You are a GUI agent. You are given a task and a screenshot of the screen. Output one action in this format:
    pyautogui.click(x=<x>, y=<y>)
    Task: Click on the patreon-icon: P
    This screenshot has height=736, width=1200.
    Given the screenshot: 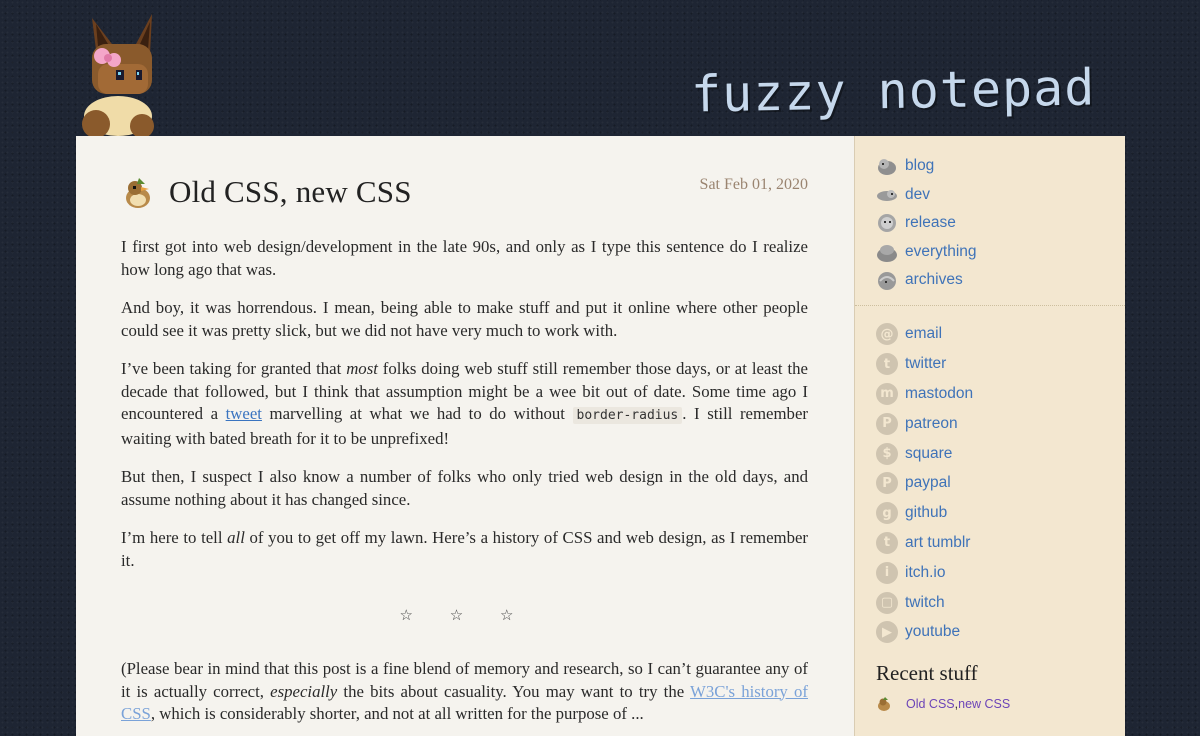 What is the action you would take?
    pyautogui.click(x=887, y=423)
    